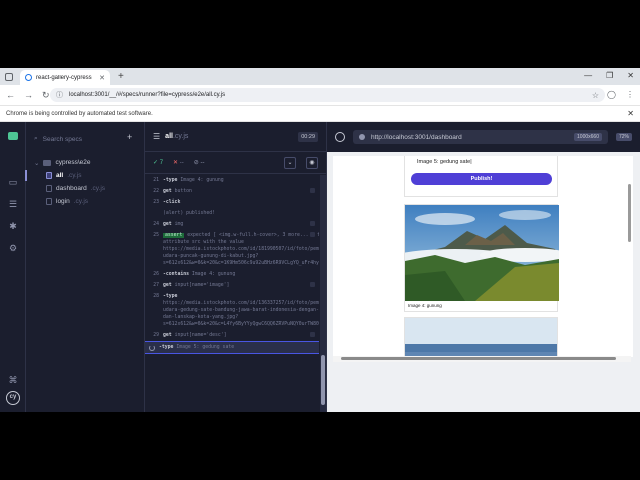 The image size is (640, 480). Describe the element at coordinates (10, 95) in the screenshot. I see `back-icon: ←` at that location.